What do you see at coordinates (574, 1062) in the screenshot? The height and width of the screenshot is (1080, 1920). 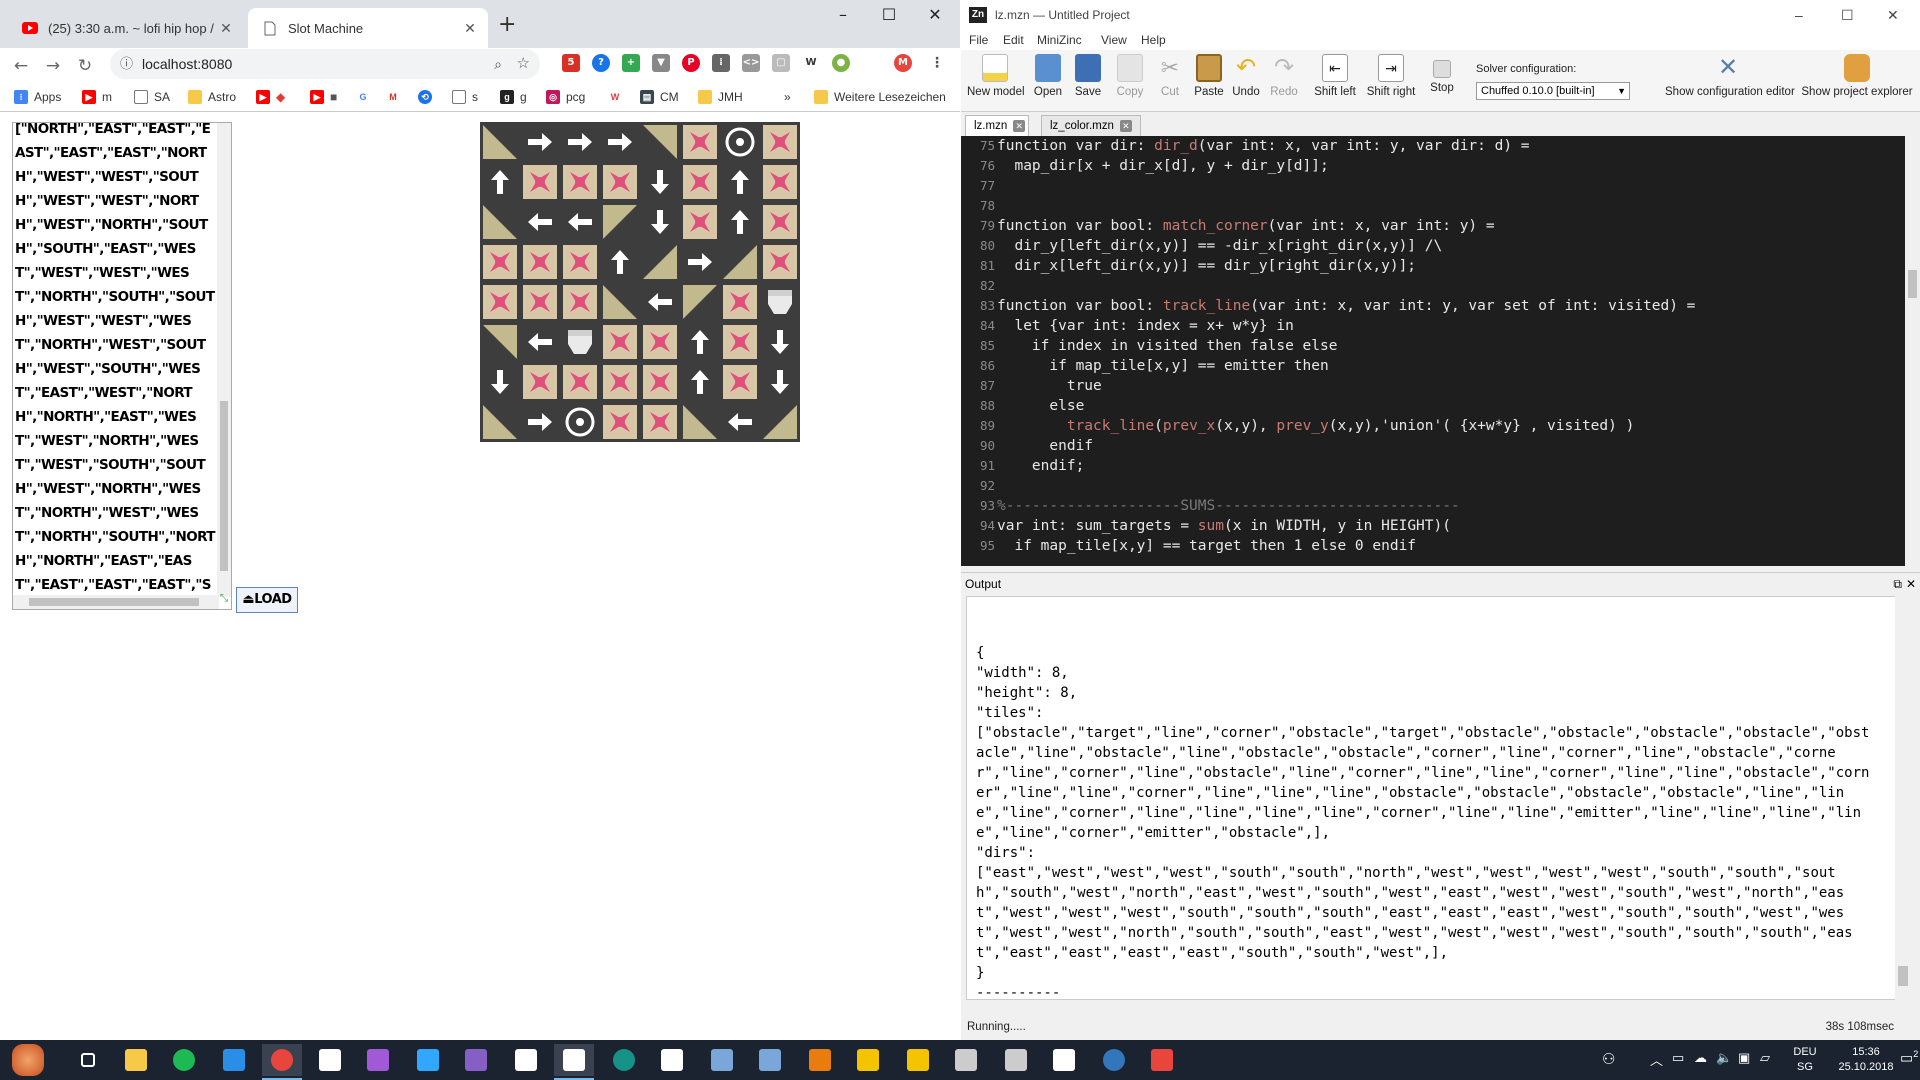 I see `minizinc-icon` at bounding box center [574, 1062].